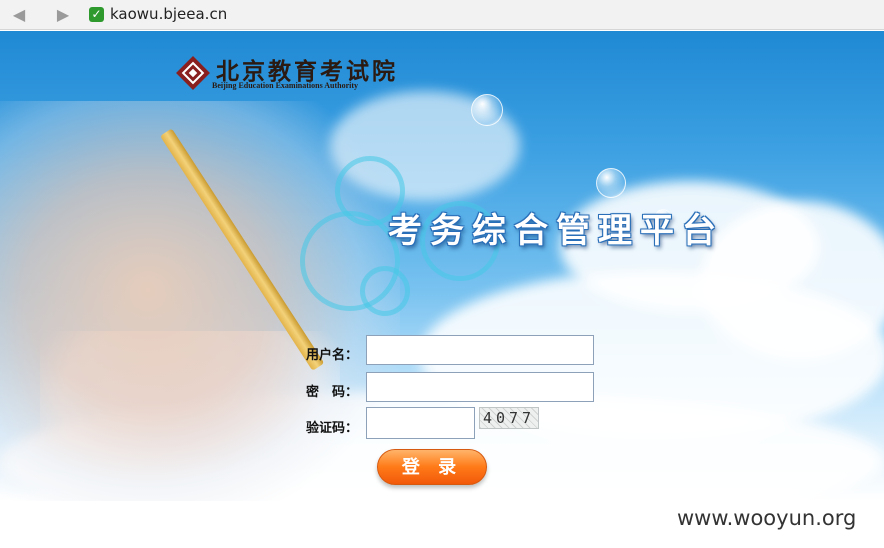  I want to click on username-label: 用户名：, so click(332, 355).